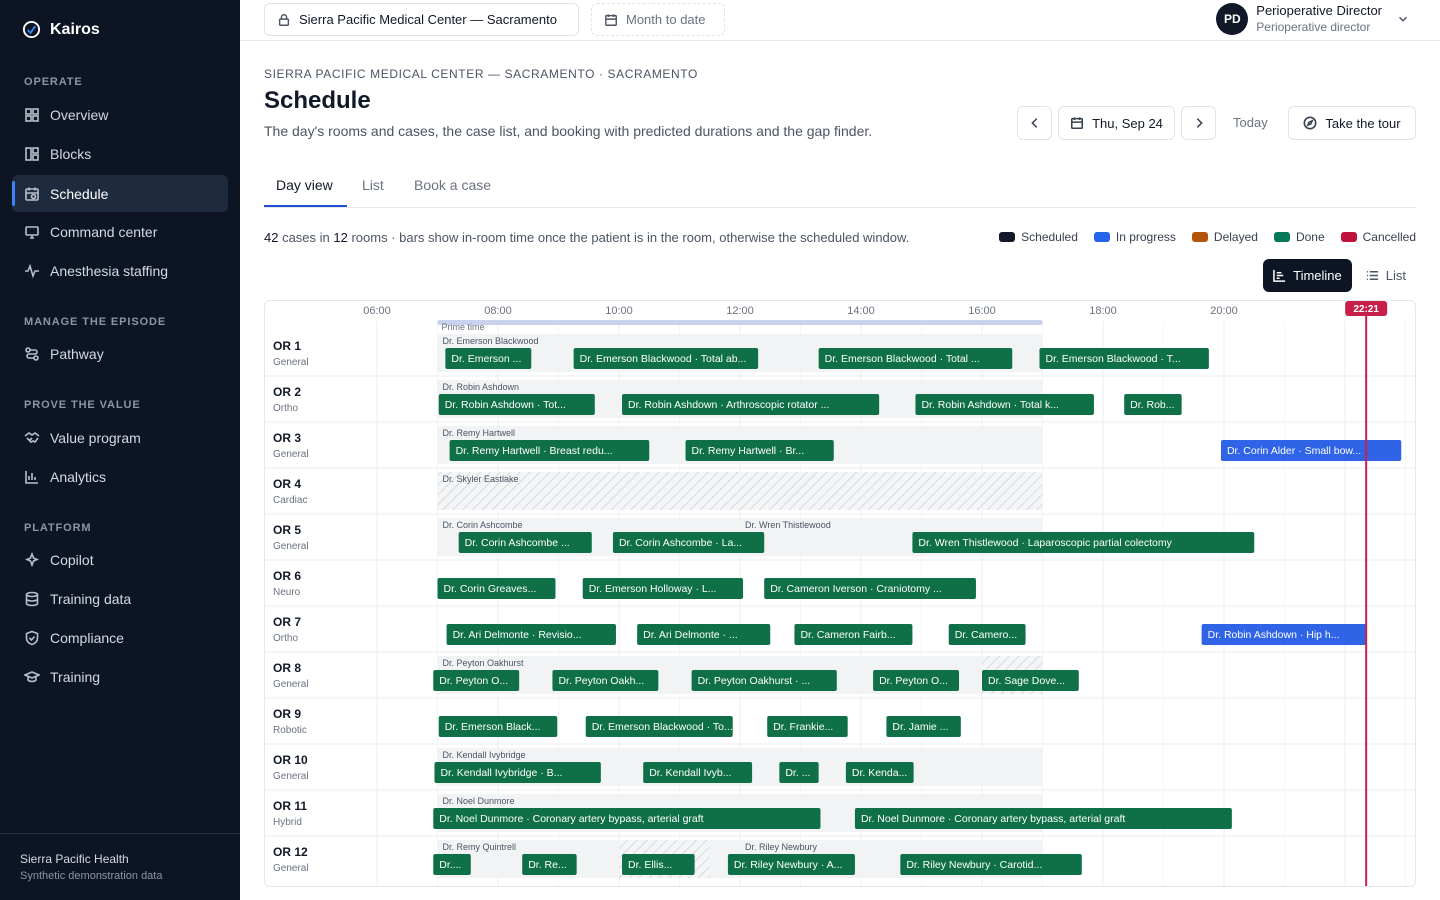  I want to click on sidebar-item-overview: Overview, so click(120, 114).